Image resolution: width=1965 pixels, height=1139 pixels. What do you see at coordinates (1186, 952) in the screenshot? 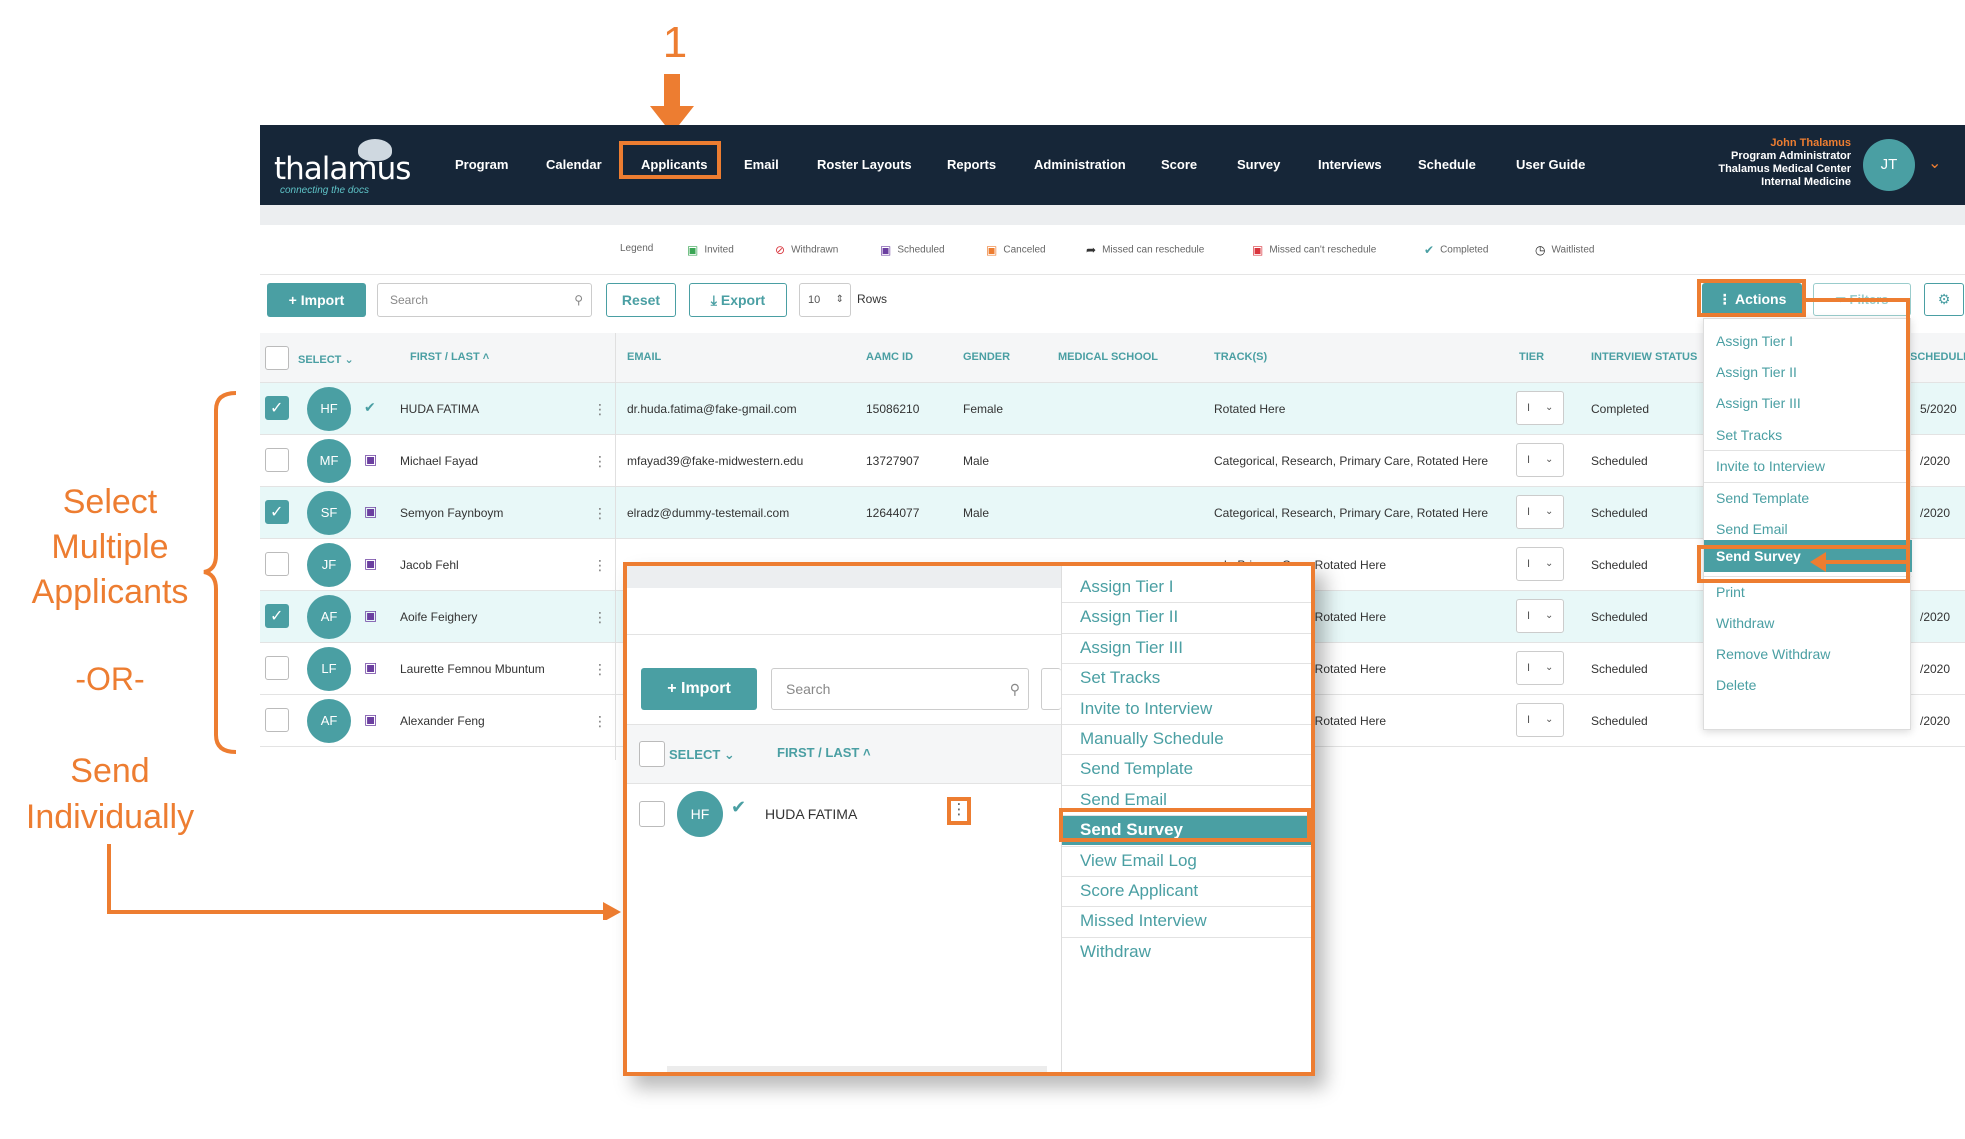
I see `inset-menu-item-withdraw: Withdraw` at bounding box center [1186, 952].